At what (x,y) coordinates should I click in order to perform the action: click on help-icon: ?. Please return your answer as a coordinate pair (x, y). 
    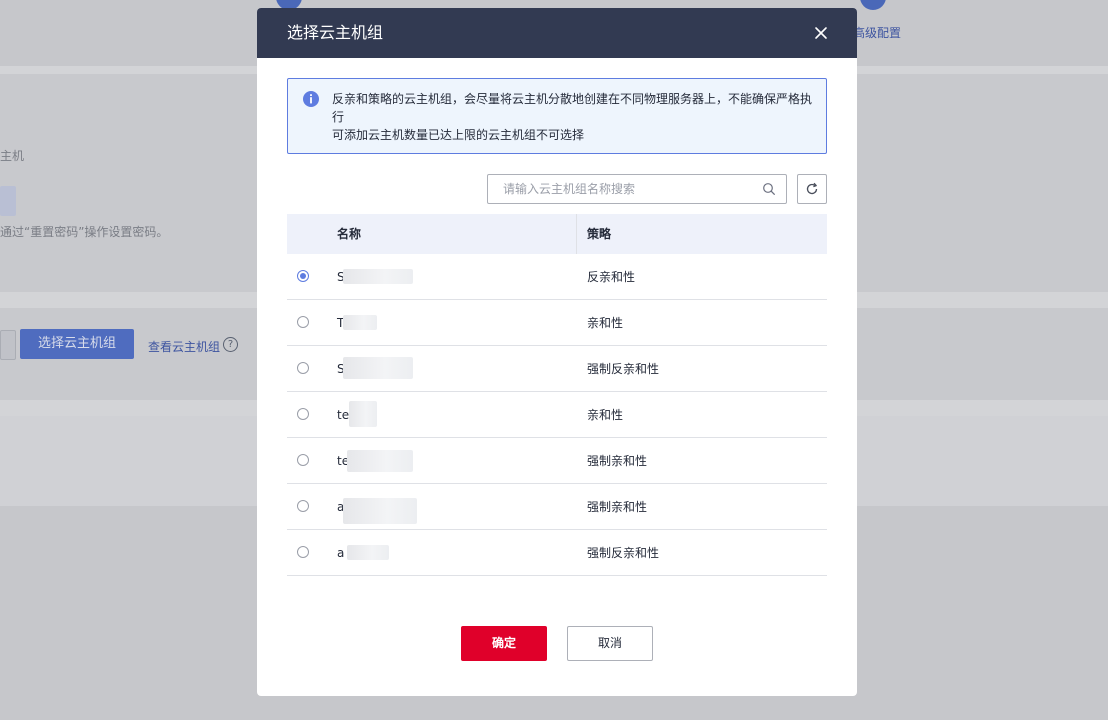
    Looking at the image, I should click on (230, 344).